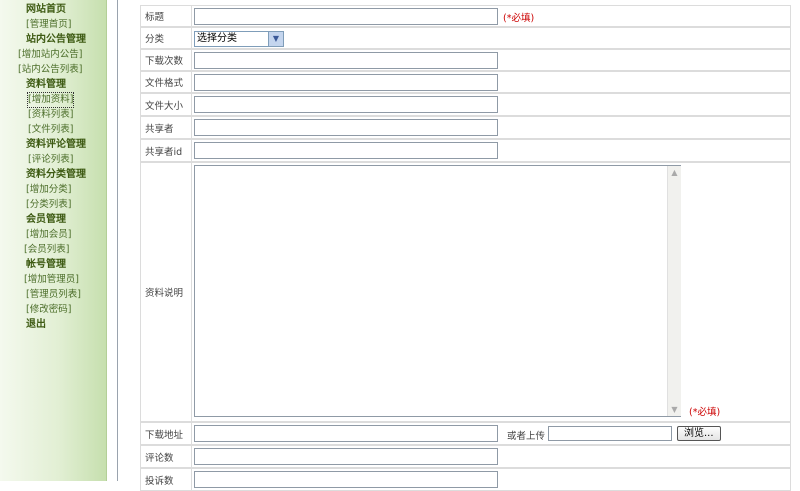 This screenshot has height=491, width=800. I want to click on sidebar-item-5: 资料管理, so click(66, 85).